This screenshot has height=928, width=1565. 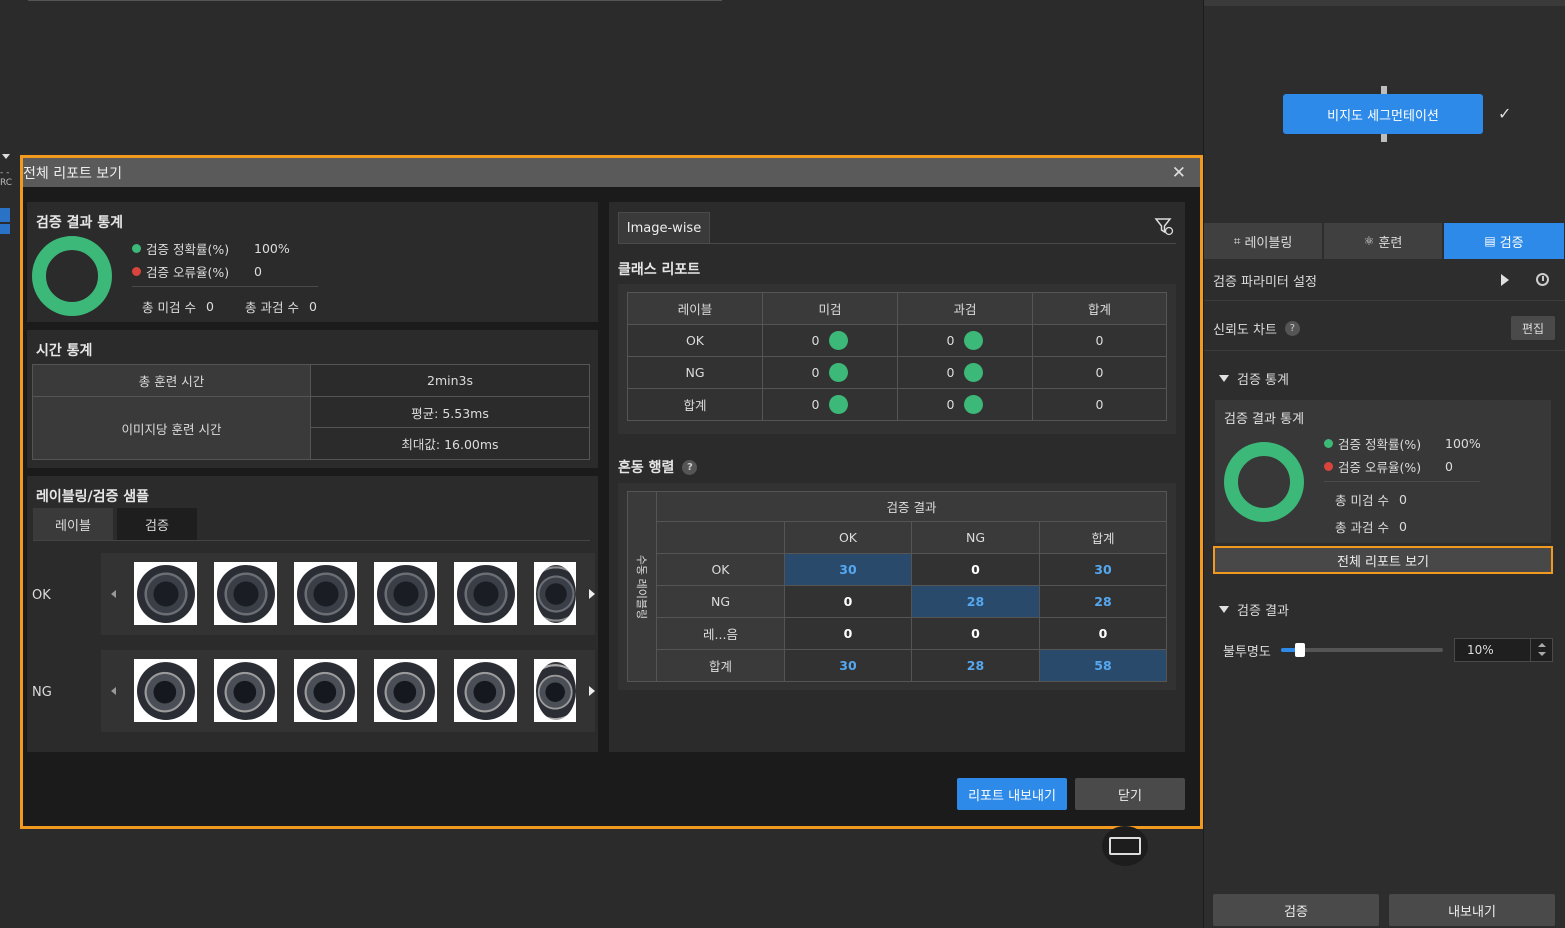 What do you see at coordinates (1362, 527) in the screenshot?
I see `over-label: 총 과검 수` at bounding box center [1362, 527].